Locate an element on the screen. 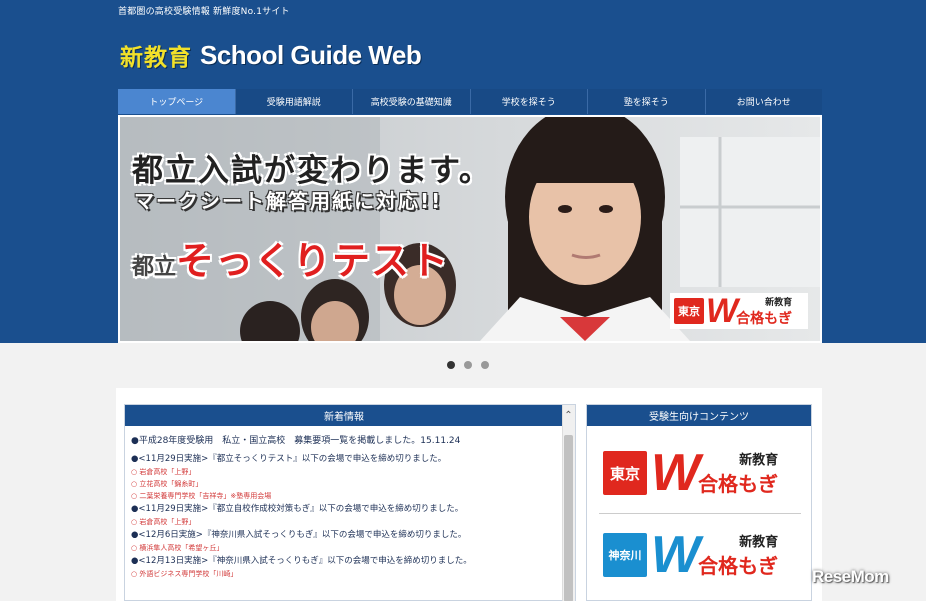  news-item: ●<11月29日実施>『都立そっくりテスト』以下の会場で申込を締め切りました。 is located at coordinates (344, 459).